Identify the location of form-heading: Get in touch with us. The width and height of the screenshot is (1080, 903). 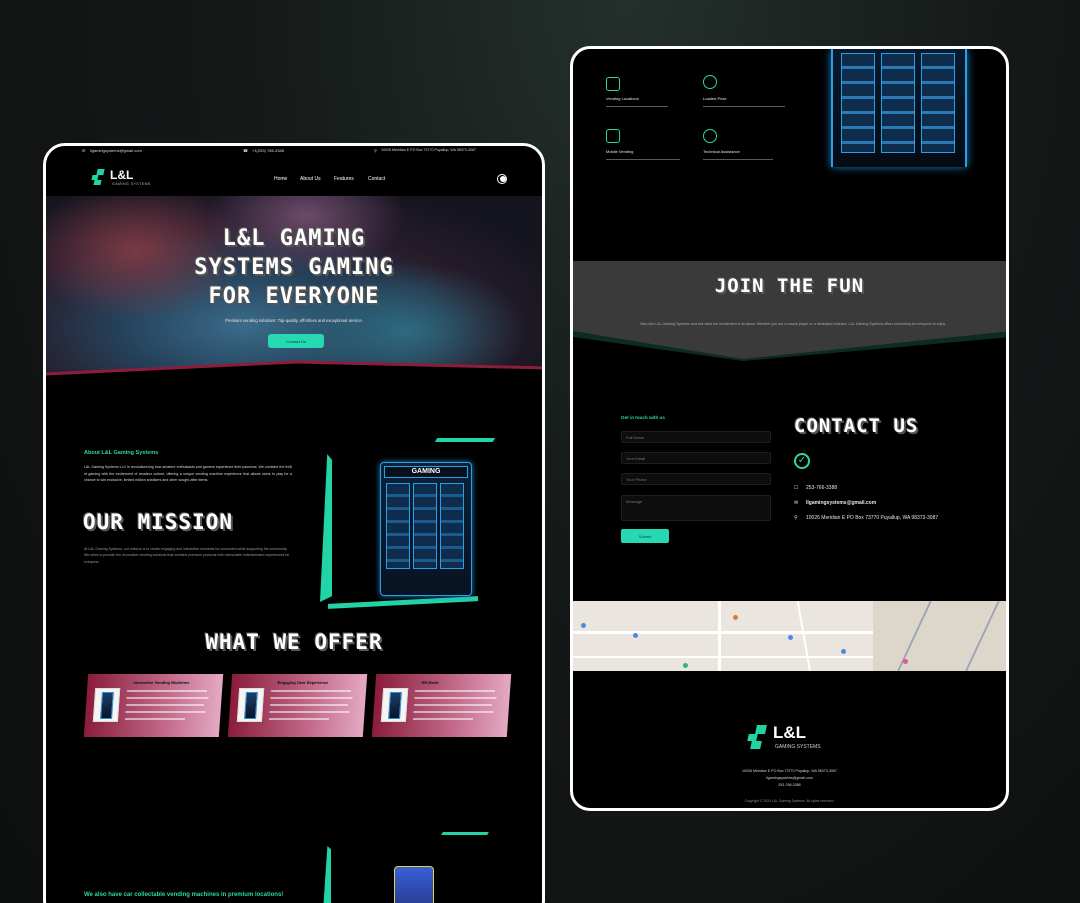
(643, 417).